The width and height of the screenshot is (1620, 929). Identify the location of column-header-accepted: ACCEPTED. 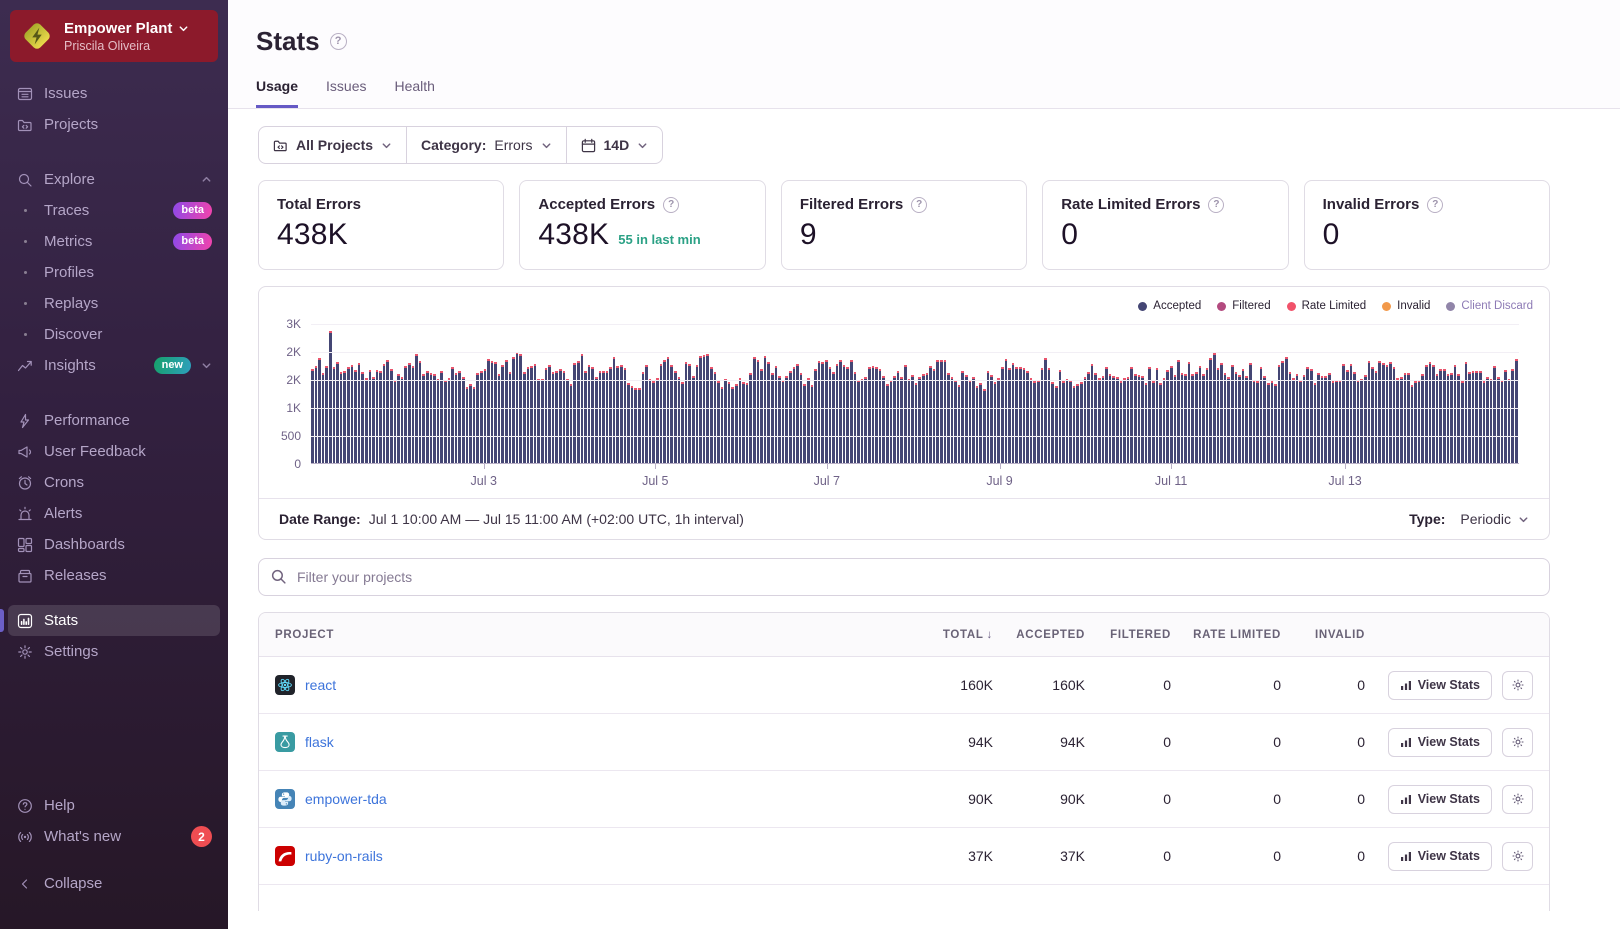
(1039, 635).